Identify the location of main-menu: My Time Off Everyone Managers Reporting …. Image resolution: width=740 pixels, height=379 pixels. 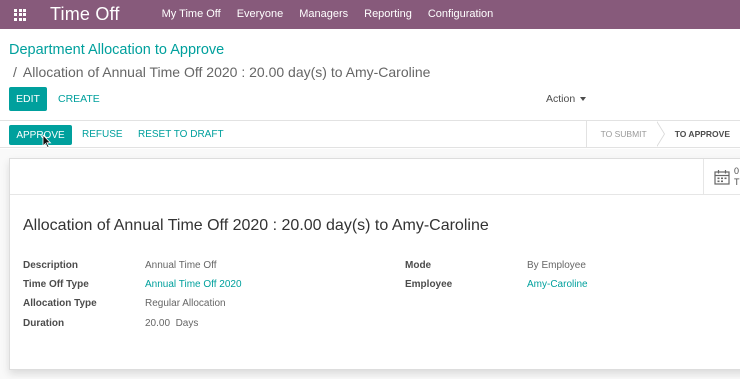
(328, 14).